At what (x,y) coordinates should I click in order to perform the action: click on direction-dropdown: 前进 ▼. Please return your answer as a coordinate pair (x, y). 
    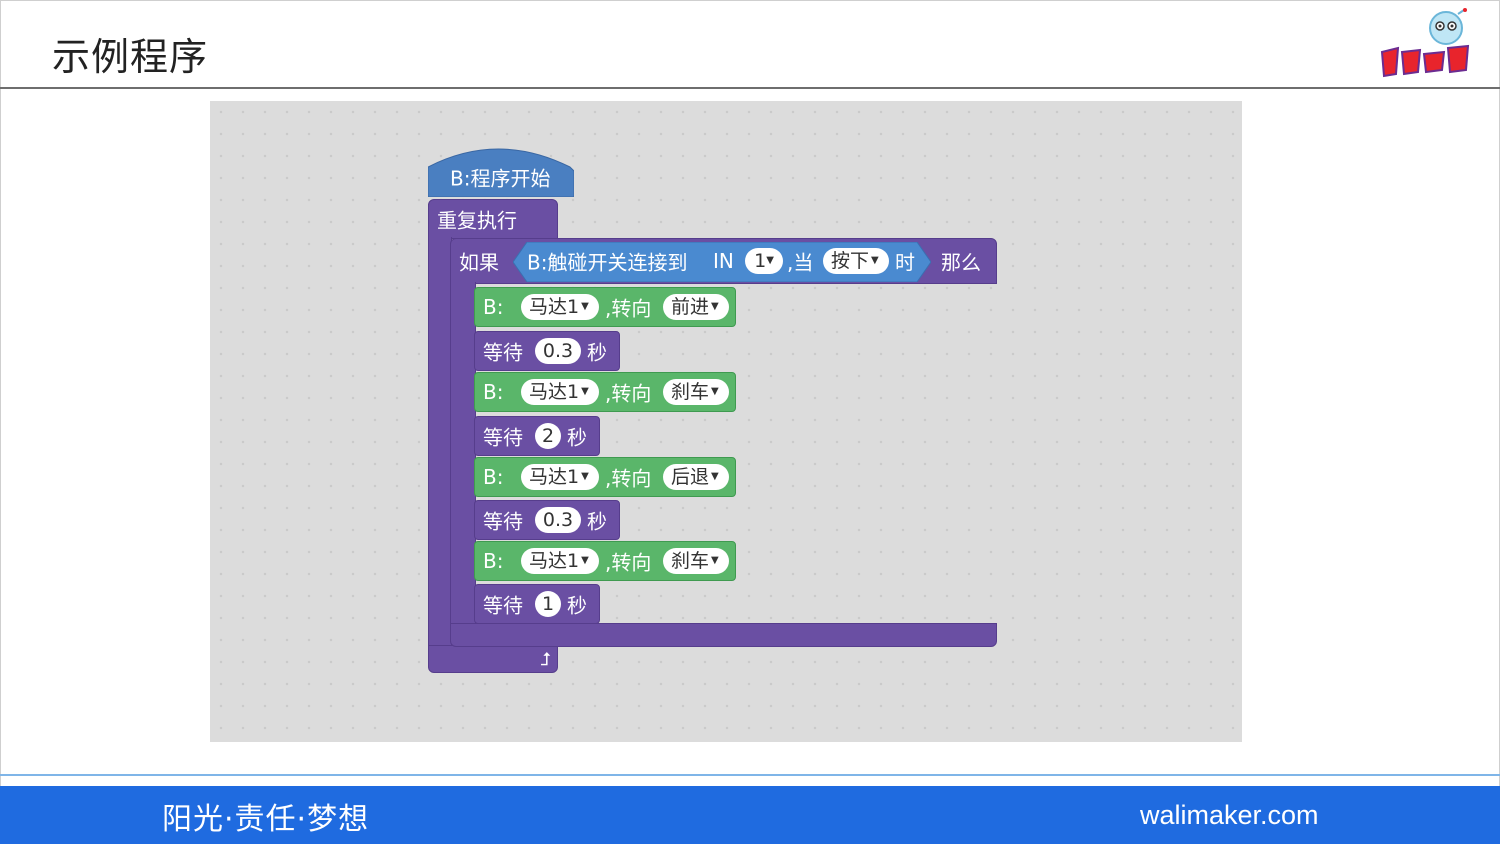
    Looking at the image, I should click on (696, 307).